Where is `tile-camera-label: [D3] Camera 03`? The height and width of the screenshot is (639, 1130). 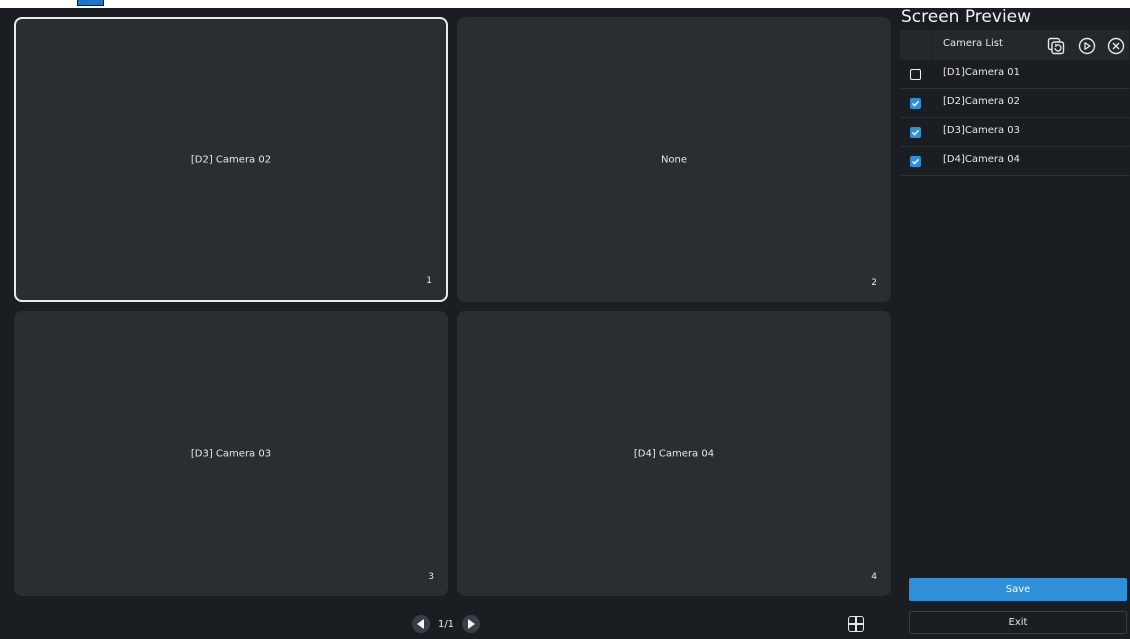
tile-camera-label: [D3] Camera 03 is located at coordinates (231, 453).